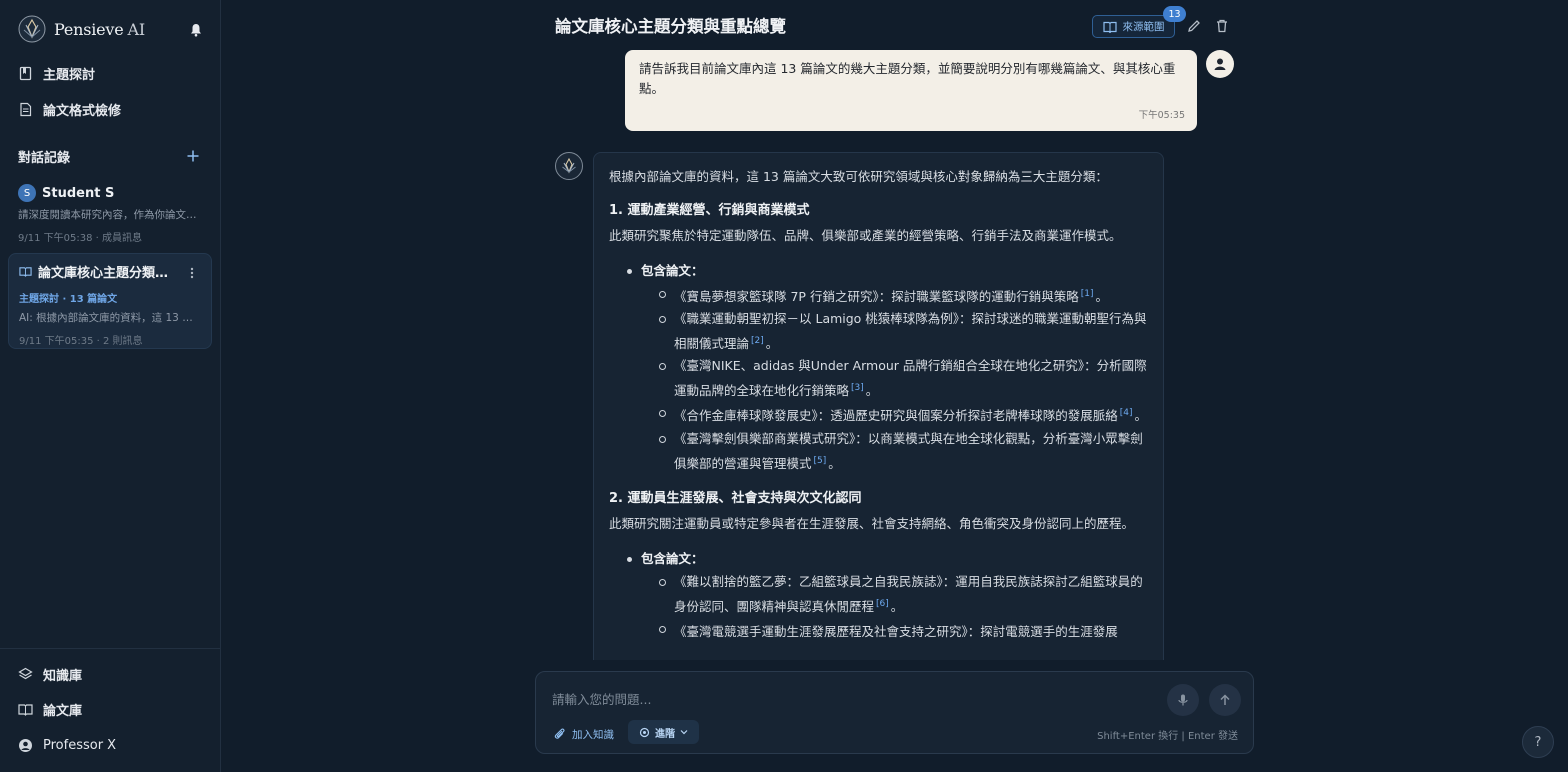 Image resolution: width=1568 pixels, height=772 pixels. What do you see at coordinates (1222, 26) in the screenshot?
I see `trash-icon` at bounding box center [1222, 26].